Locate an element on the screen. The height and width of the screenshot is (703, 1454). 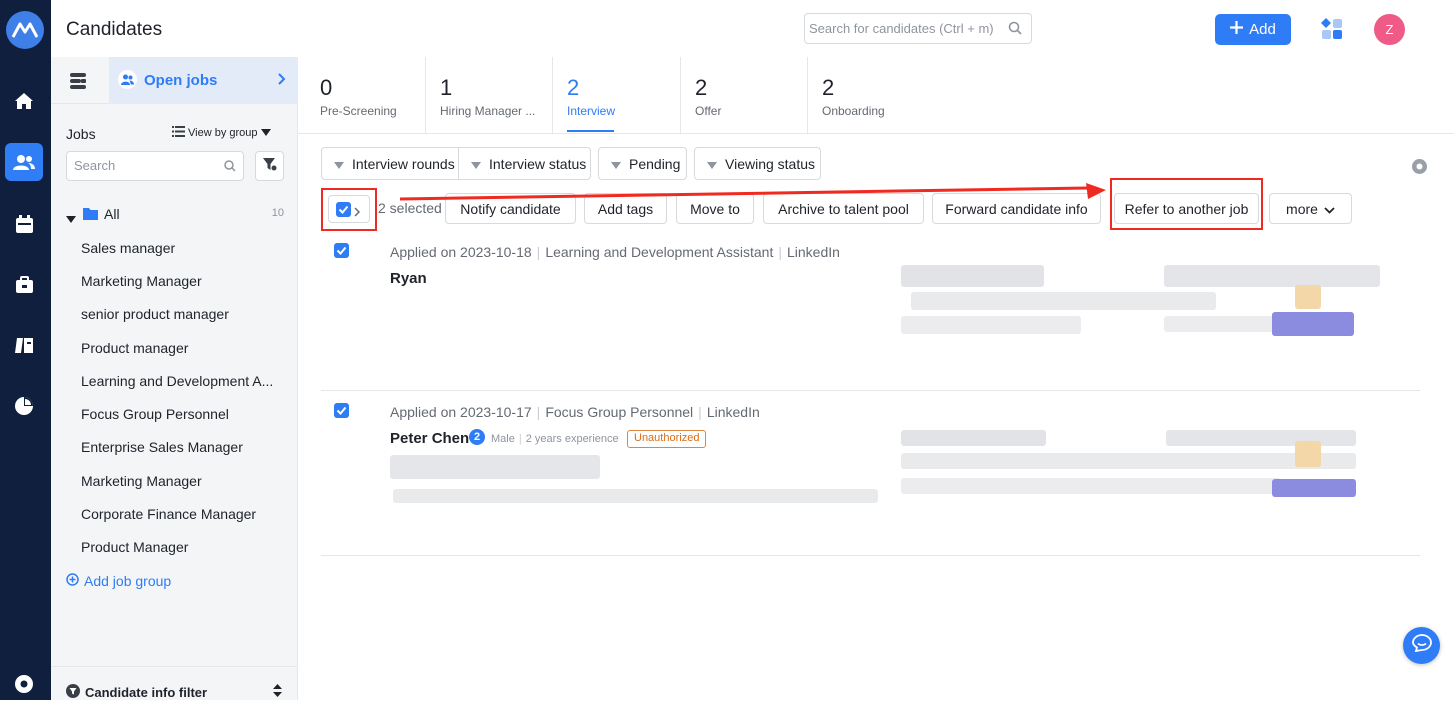
filter-label: Pending is located at coordinates (655, 163).